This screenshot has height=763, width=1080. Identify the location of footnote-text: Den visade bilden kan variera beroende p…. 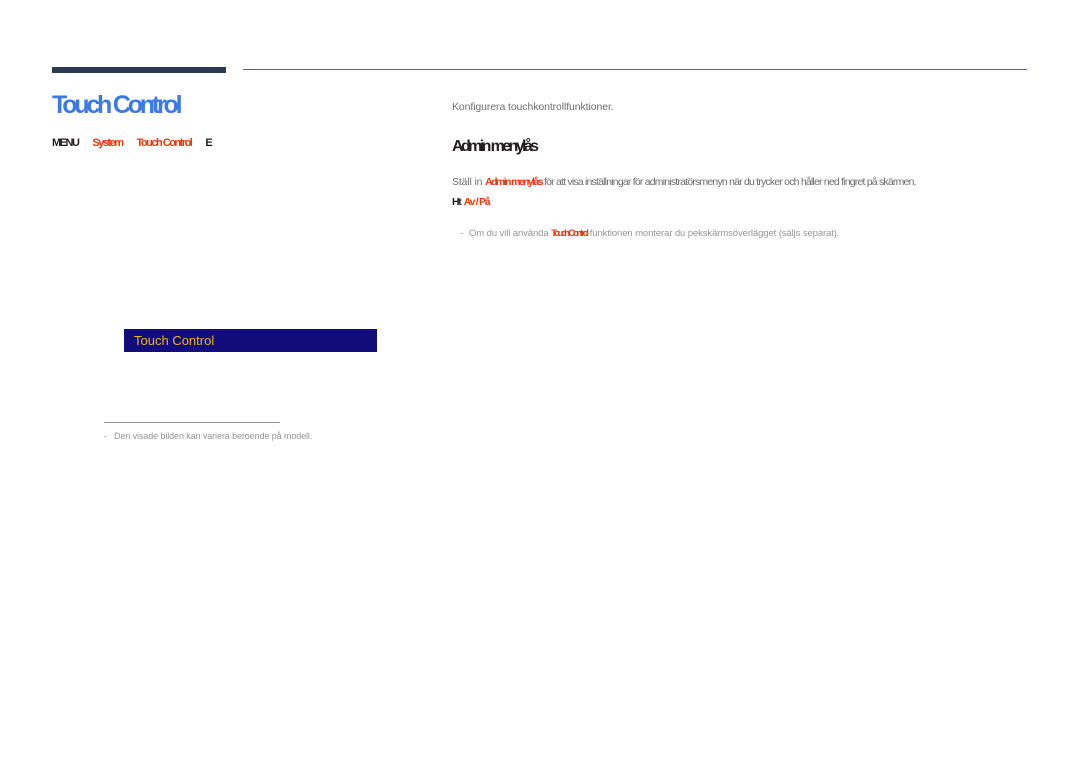
(213, 436).